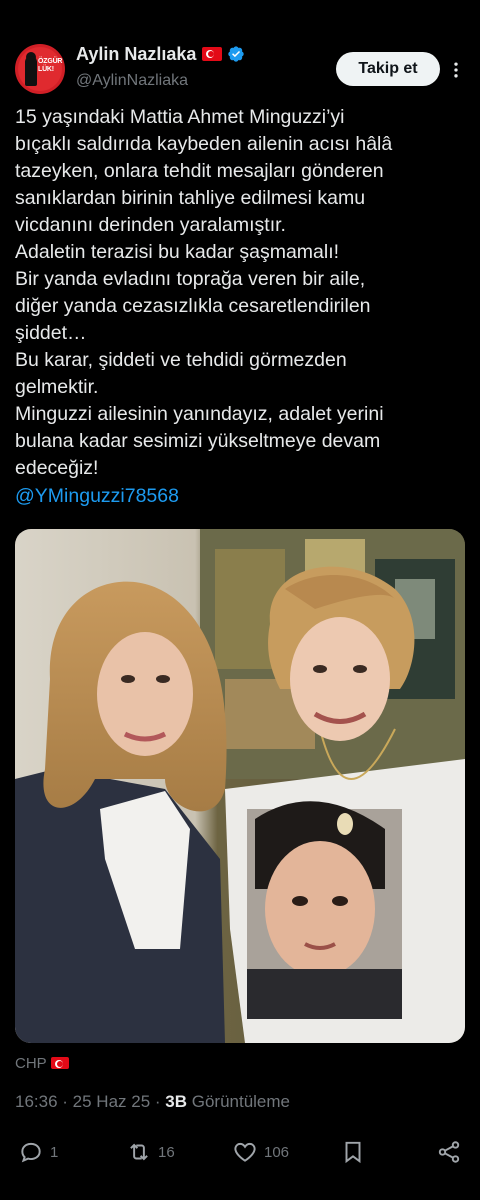 The image size is (480, 1200). Describe the element at coordinates (46, 69) in the screenshot. I see `avatar-logo-line-2: LÜK!` at that location.